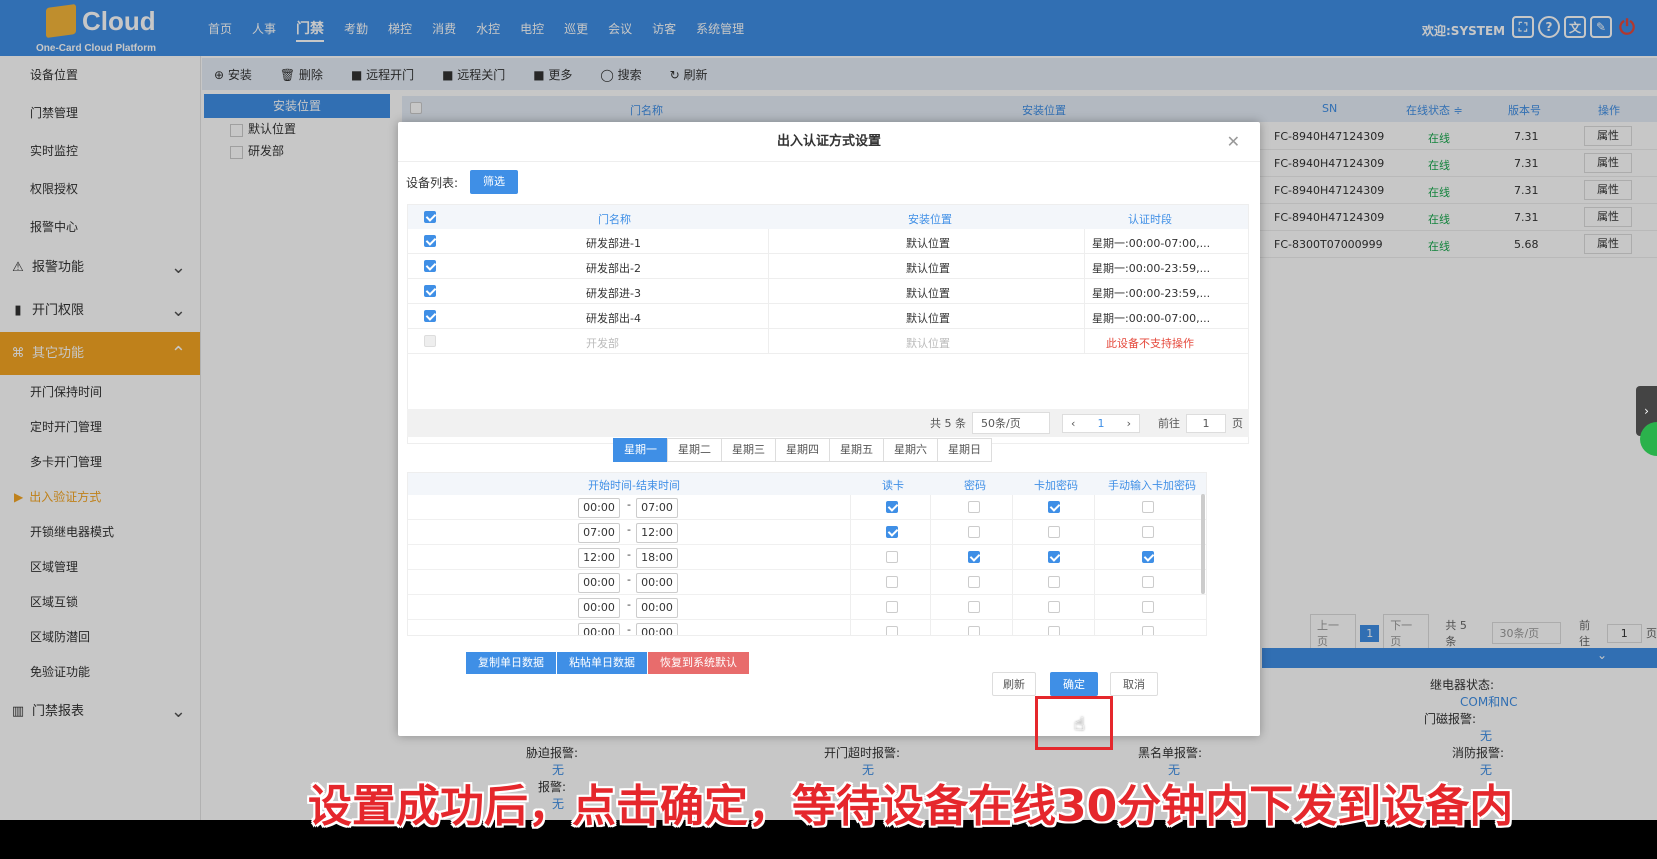 Image resolution: width=1657 pixels, height=859 pixels. I want to click on day-action-buttons: 复制单日数据 粘帖单日数据 恢复到系统默认, so click(607, 663).